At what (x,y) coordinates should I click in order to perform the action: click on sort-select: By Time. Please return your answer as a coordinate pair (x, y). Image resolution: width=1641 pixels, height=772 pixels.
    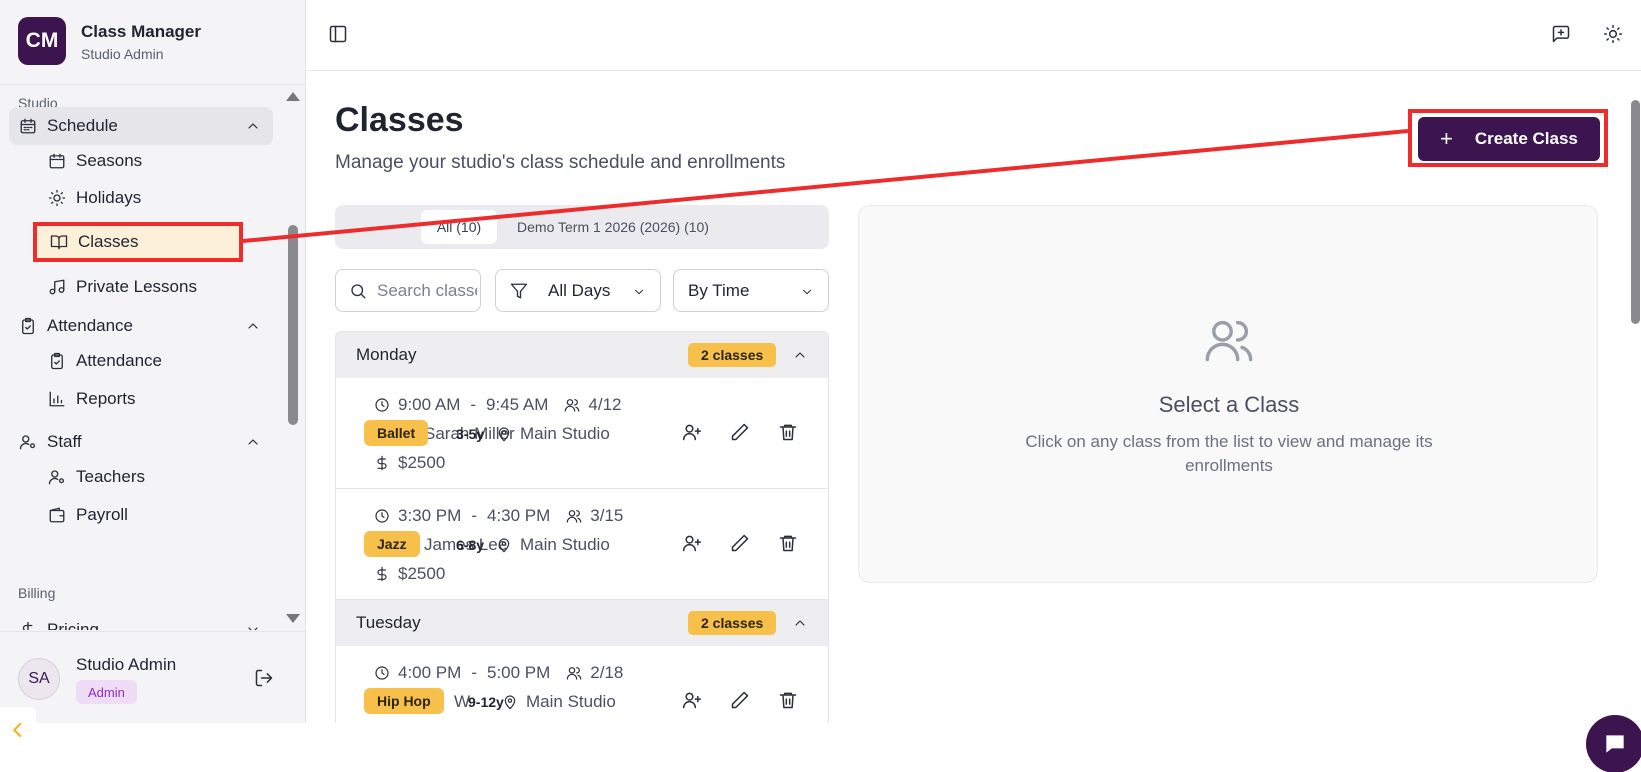
    Looking at the image, I should click on (751, 290).